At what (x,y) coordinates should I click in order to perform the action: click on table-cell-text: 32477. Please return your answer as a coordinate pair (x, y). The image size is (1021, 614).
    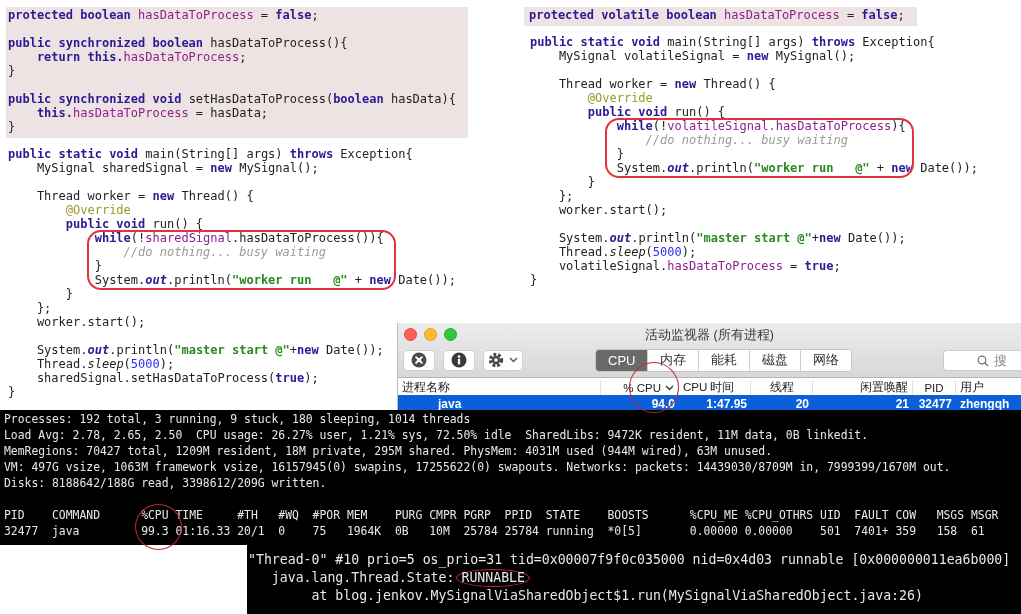
    Looking at the image, I should click on (935, 403).